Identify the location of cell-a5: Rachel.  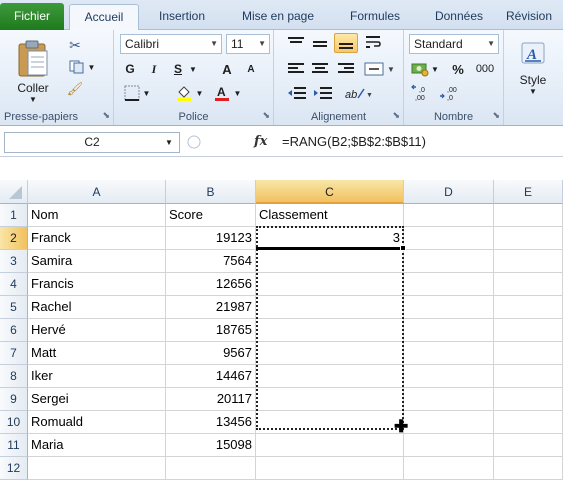
(97, 307).